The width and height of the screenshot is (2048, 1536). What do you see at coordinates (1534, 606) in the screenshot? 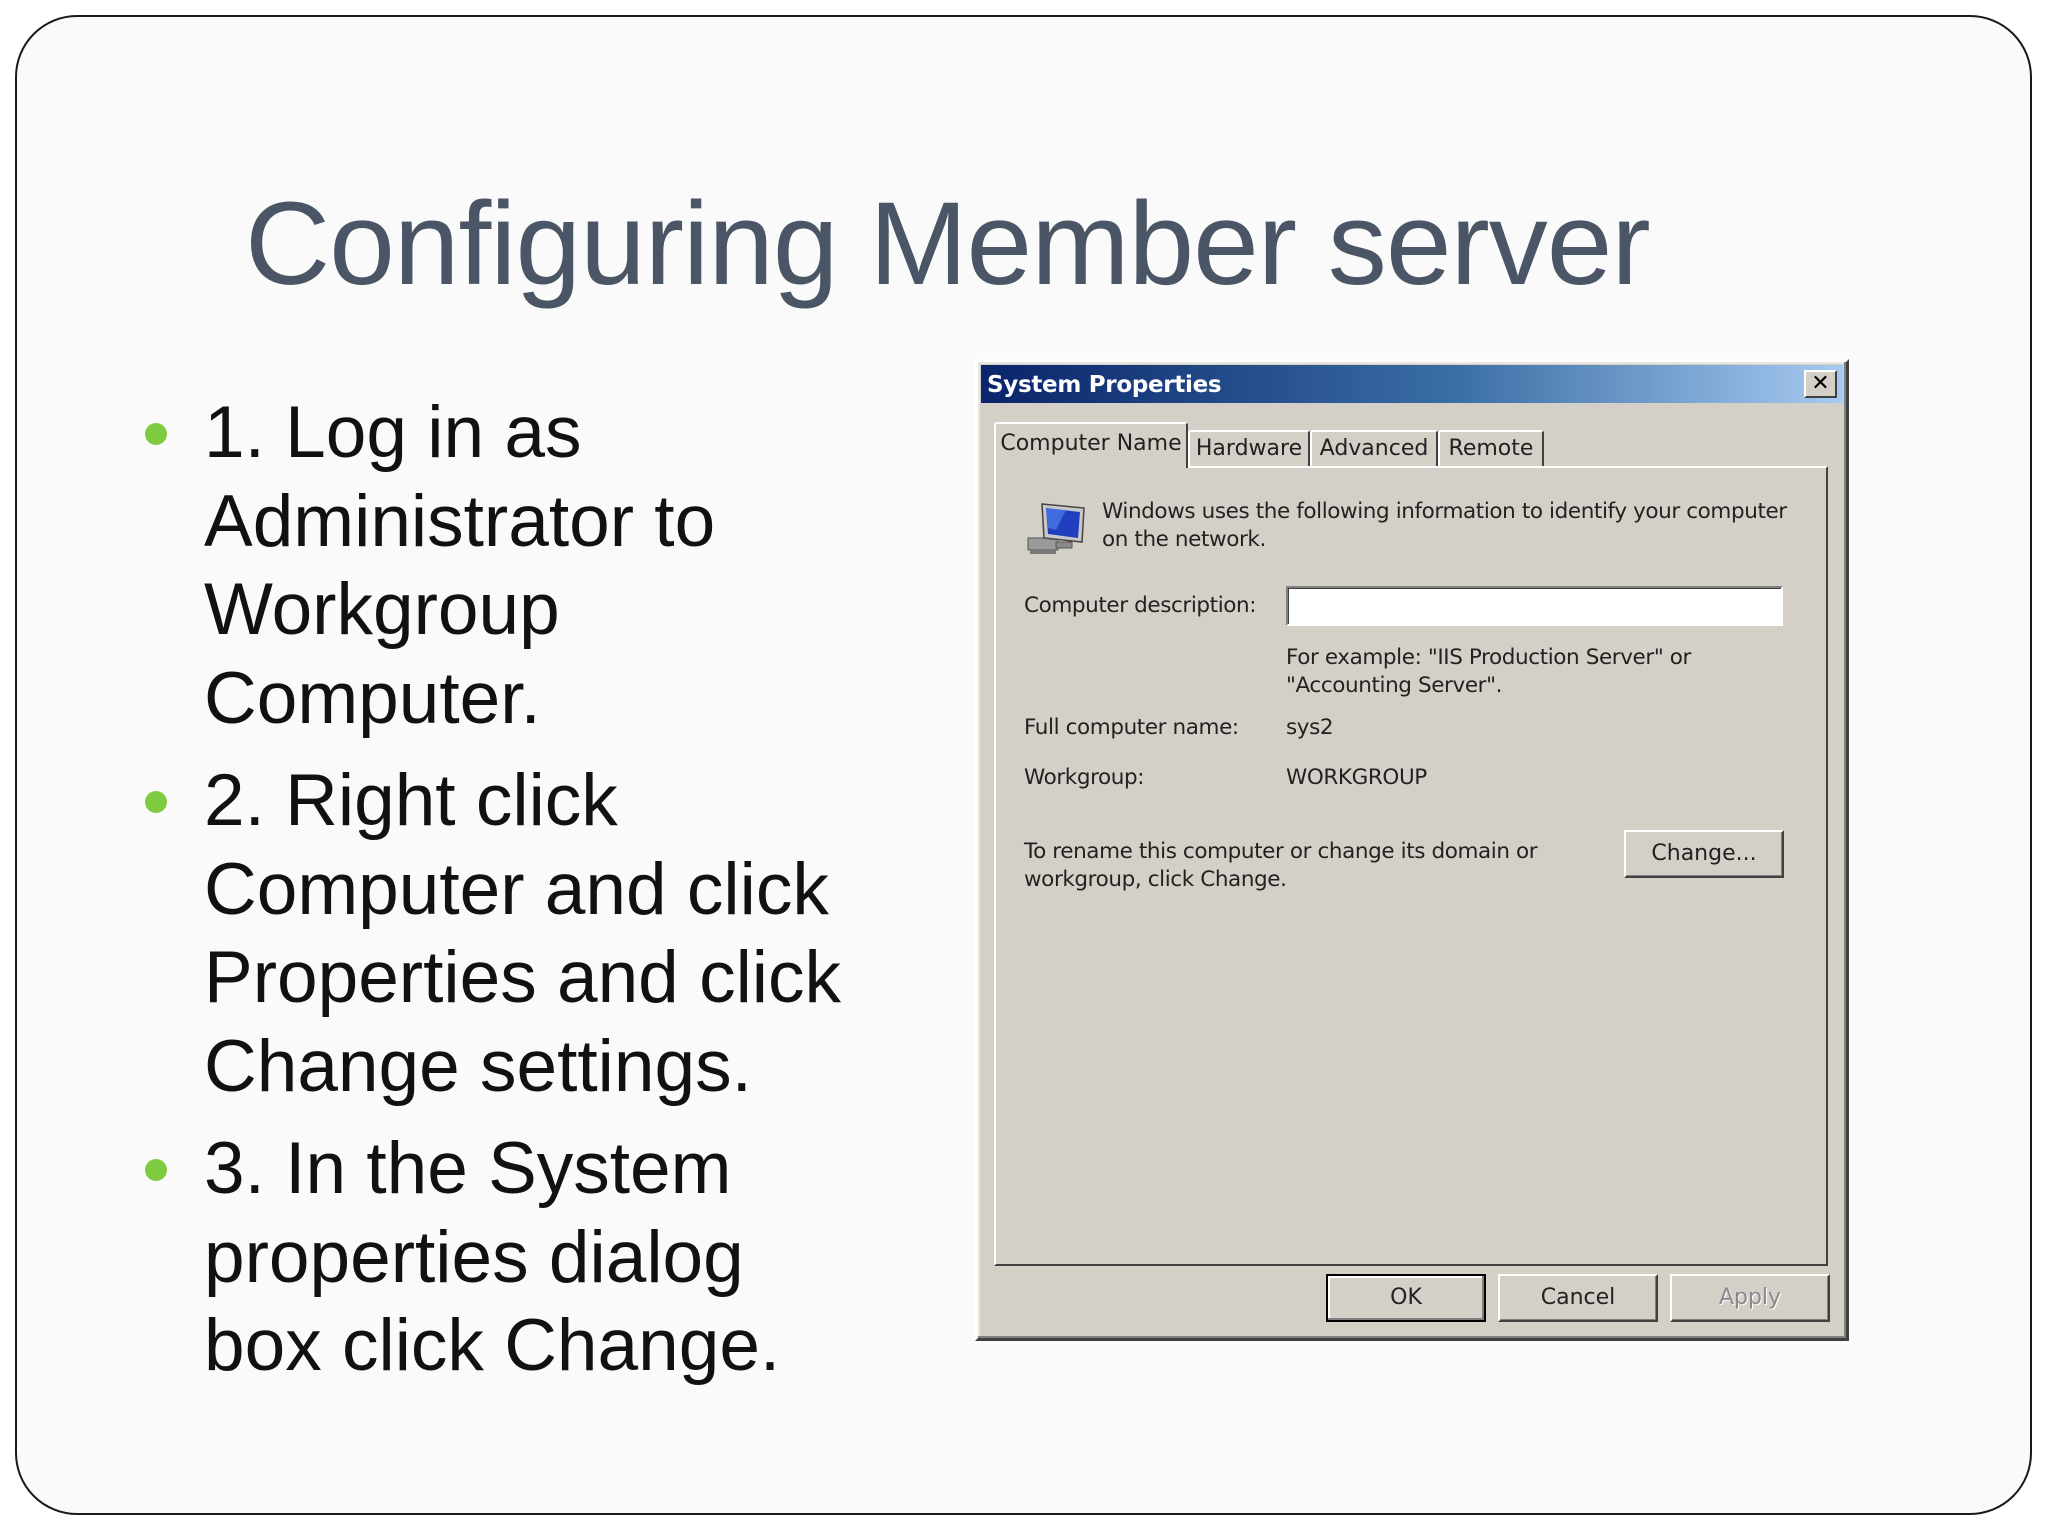
I see `computer-description-input` at bounding box center [1534, 606].